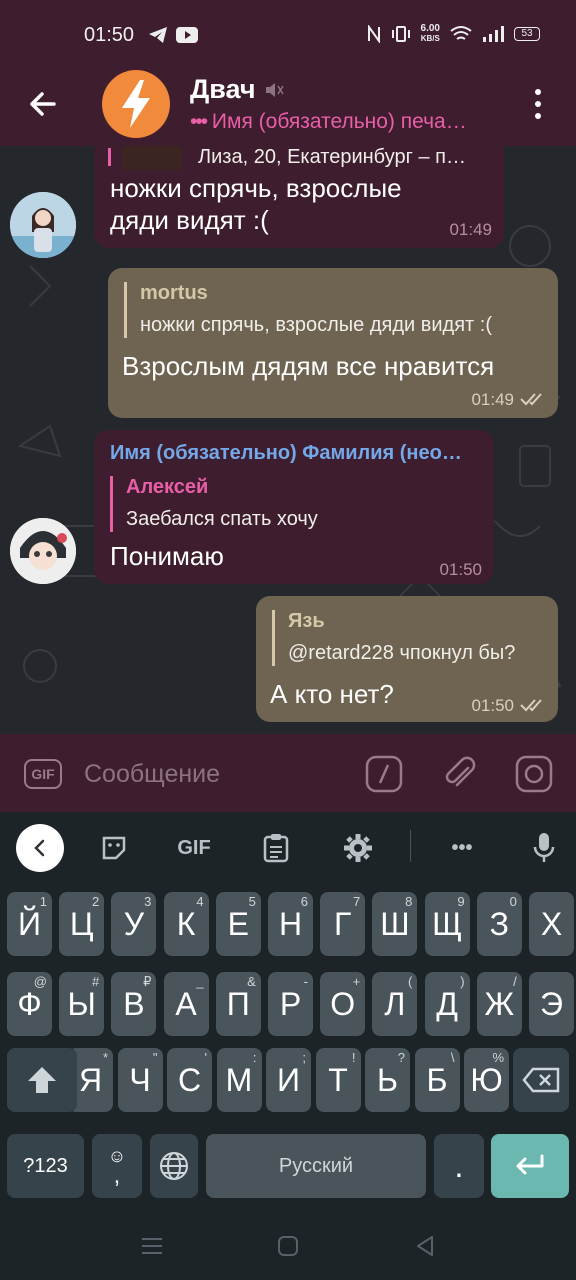  Describe the element at coordinates (409, 901) in the screenshot. I see `key-hint: 8` at that location.